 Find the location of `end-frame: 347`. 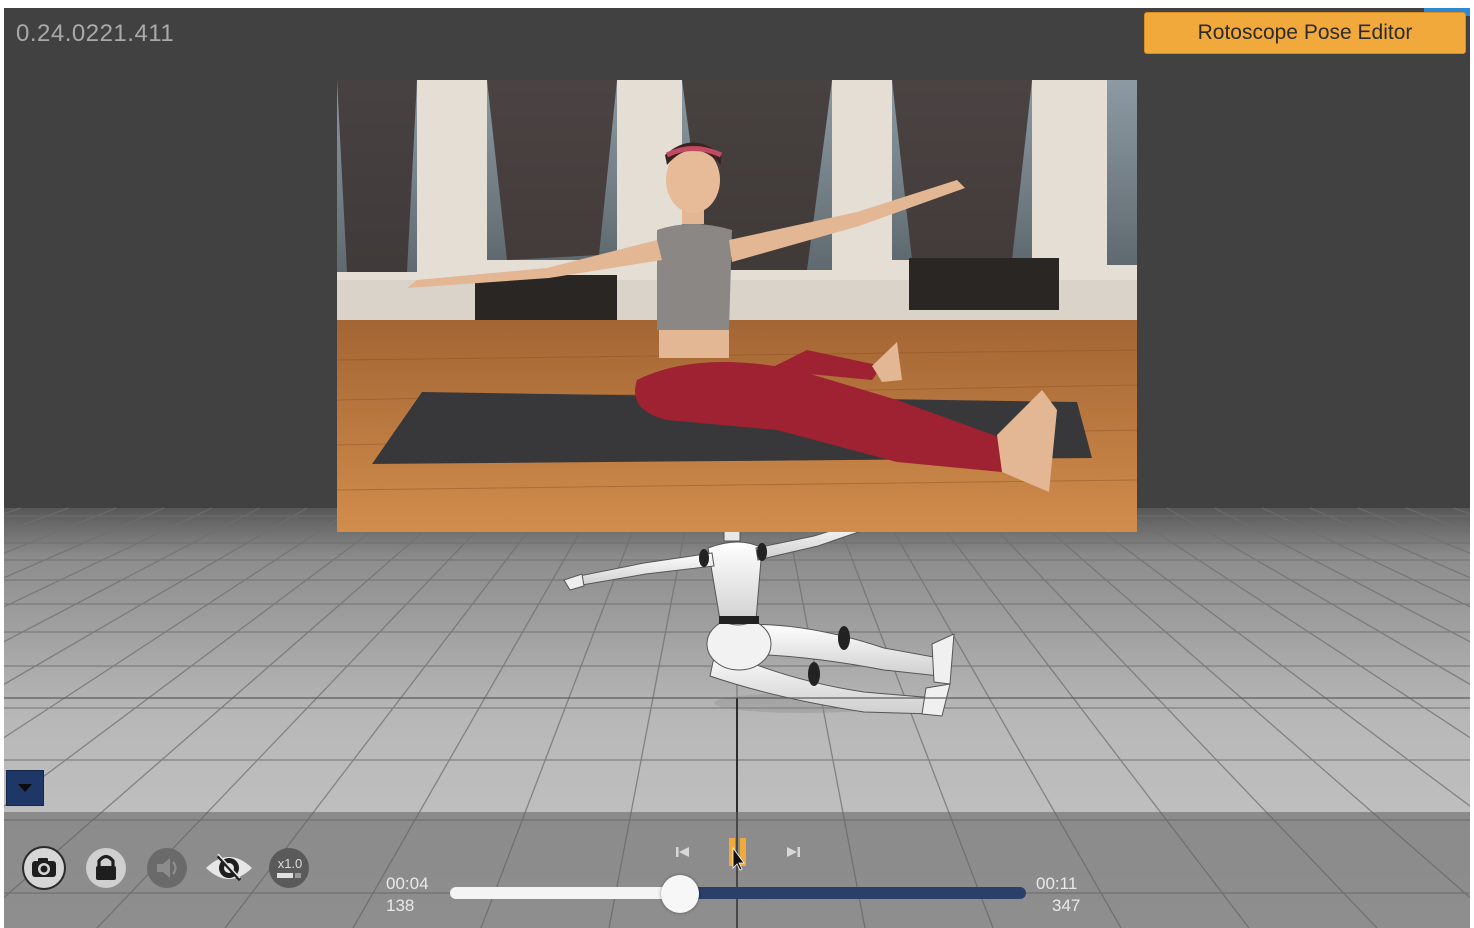

end-frame: 347 is located at coordinates (1066, 905).